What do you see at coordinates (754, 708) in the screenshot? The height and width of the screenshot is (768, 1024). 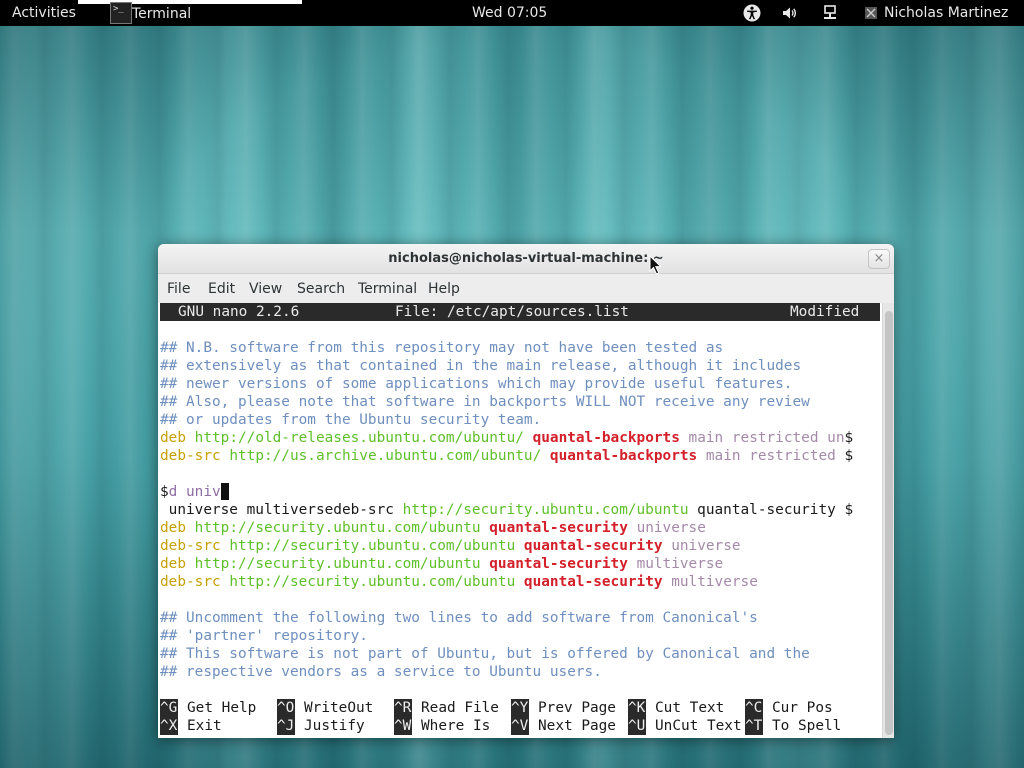 I see `shortcut-key: ^C` at bounding box center [754, 708].